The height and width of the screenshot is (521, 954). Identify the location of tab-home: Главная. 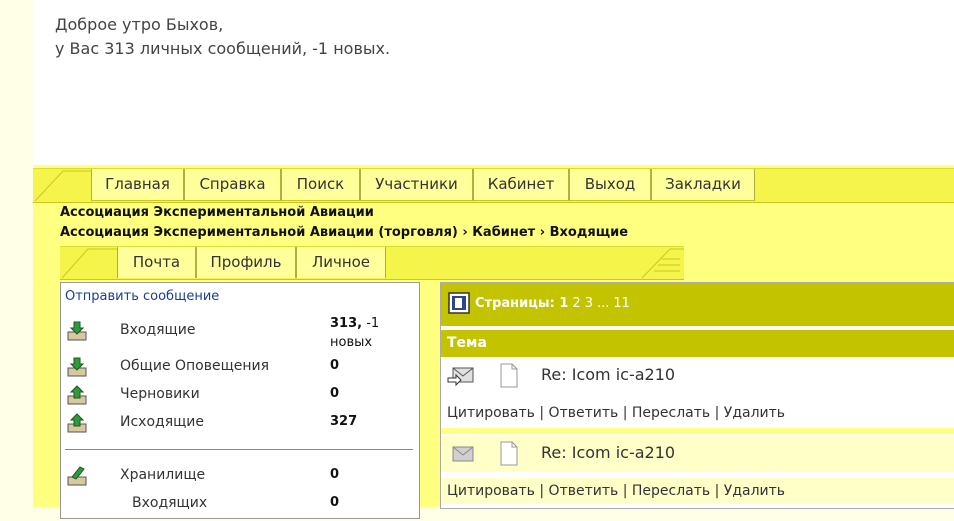
(137, 185).